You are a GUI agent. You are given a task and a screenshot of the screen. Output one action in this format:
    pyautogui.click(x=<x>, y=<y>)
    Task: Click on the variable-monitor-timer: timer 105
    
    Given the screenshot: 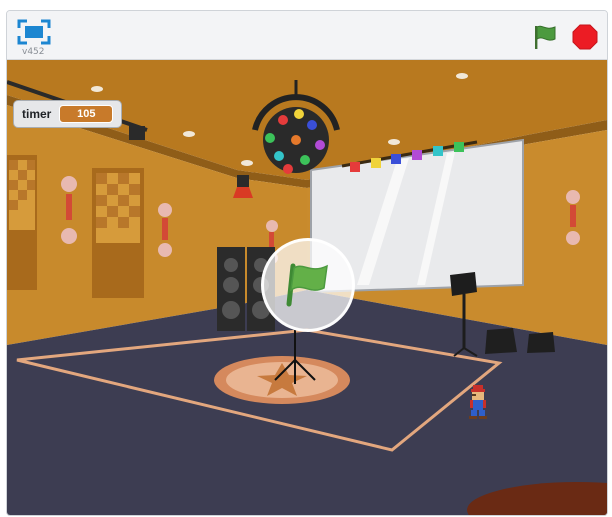 What is the action you would take?
    pyautogui.click(x=68, y=114)
    